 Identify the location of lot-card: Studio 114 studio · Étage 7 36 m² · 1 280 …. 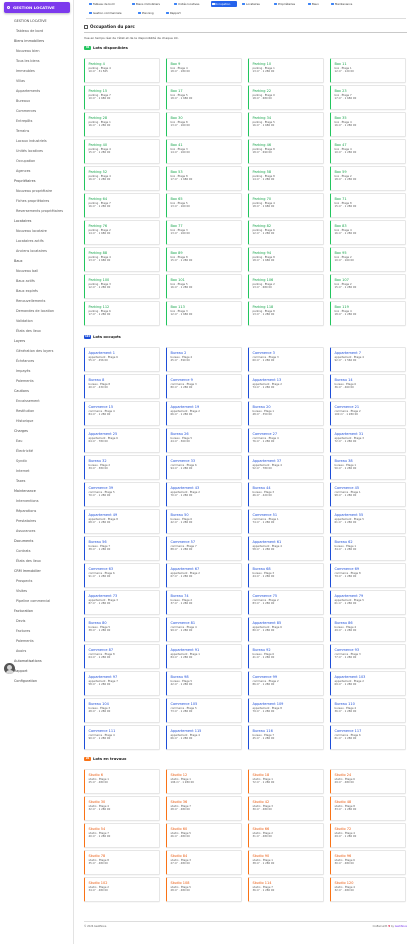
(286, 889).